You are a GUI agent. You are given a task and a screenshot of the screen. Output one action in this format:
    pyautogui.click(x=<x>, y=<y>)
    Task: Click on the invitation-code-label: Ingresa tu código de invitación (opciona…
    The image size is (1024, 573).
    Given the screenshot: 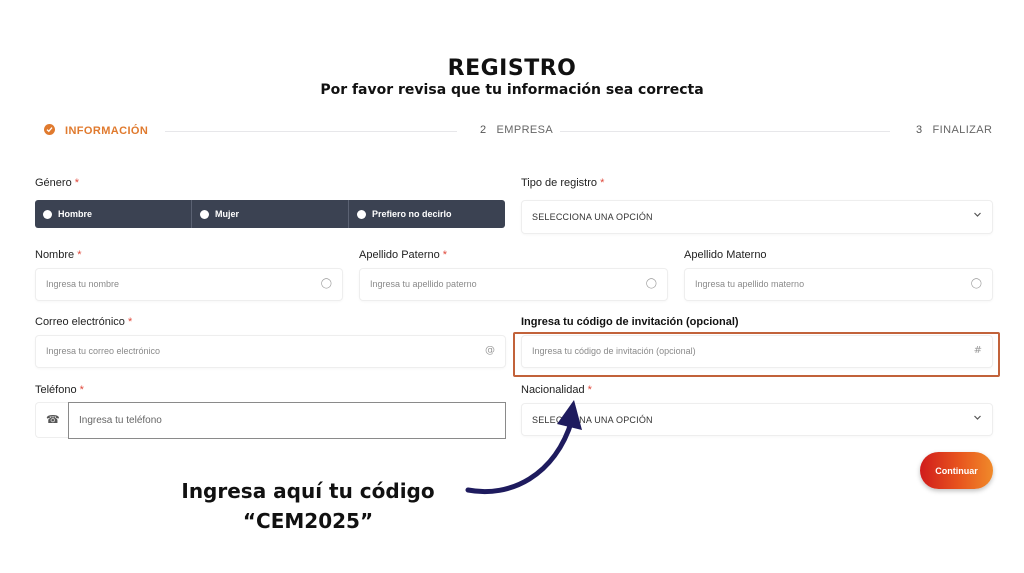 What is the action you would take?
    pyautogui.click(x=630, y=322)
    